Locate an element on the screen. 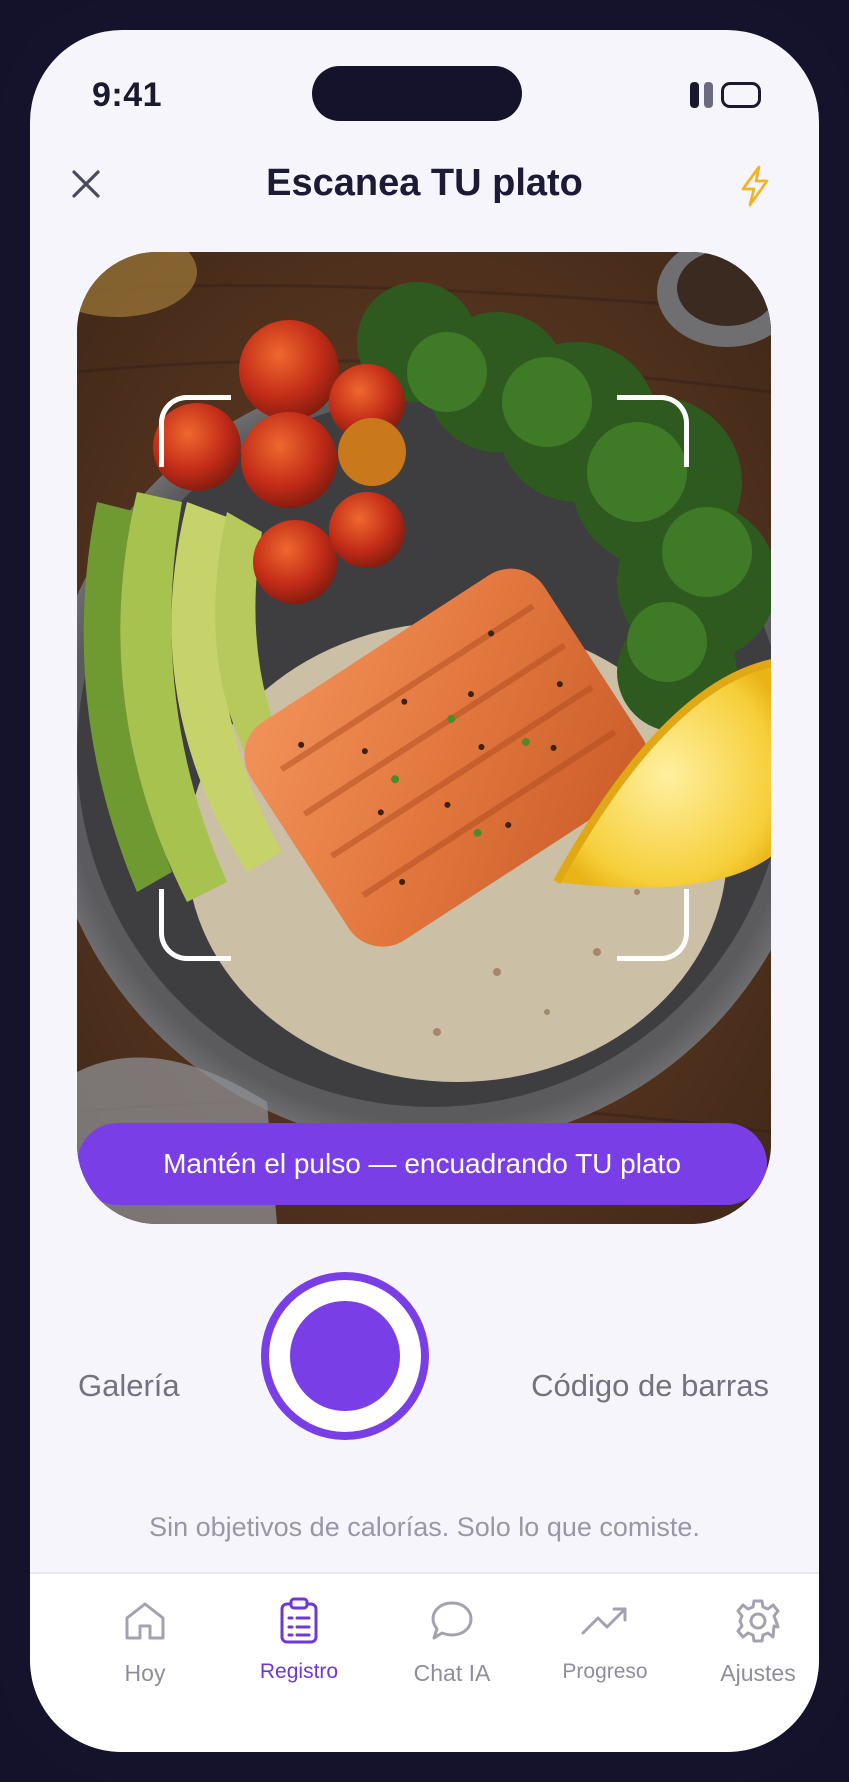  barcode-button: Código de barras is located at coordinates (650, 1386).